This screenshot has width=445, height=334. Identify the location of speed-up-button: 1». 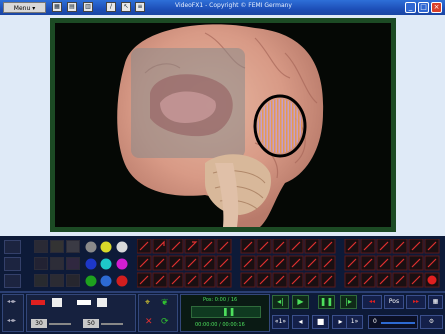
(354, 322).